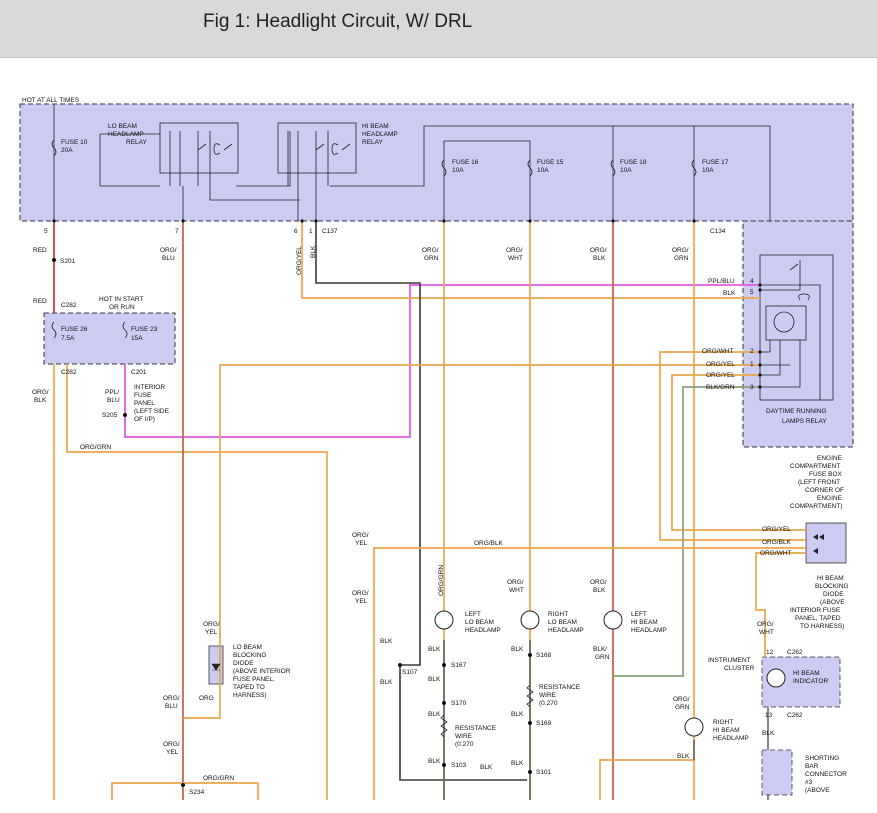 This screenshot has height=813, width=877. What do you see at coordinates (598, 582) in the screenshot?
I see `label-org-blk-v1: ORG/` at bounding box center [598, 582].